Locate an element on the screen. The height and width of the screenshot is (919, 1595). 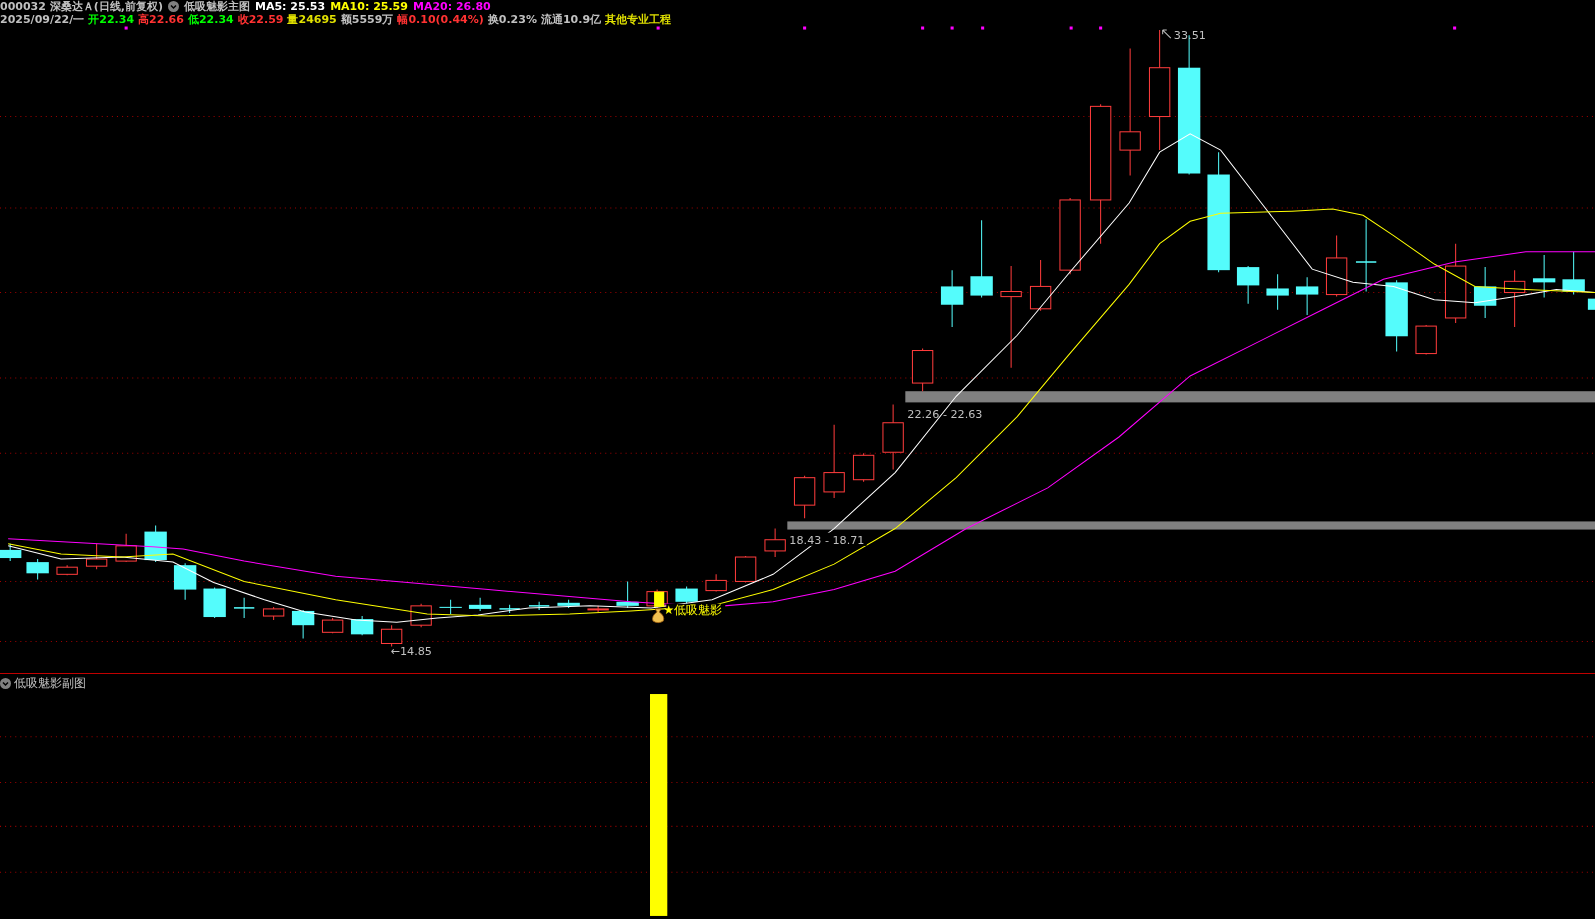
zone-price-label: 18.43 - 18.71 is located at coordinates (827, 540).